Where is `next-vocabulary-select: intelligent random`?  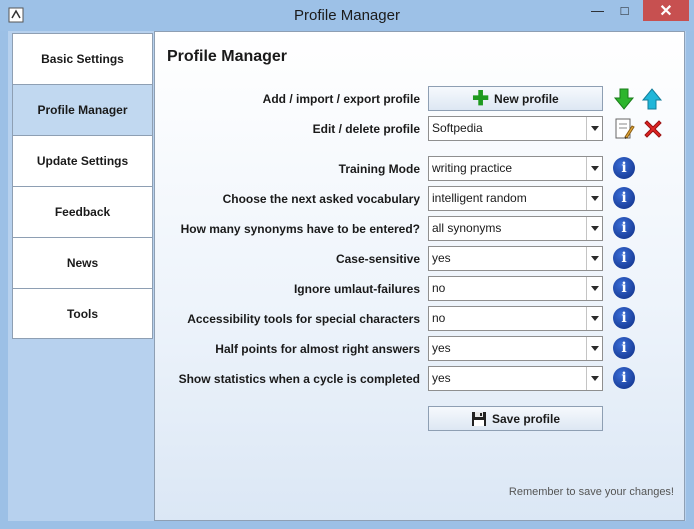 next-vocabulary-select: intelligent random is located at coordinates (515, 198).